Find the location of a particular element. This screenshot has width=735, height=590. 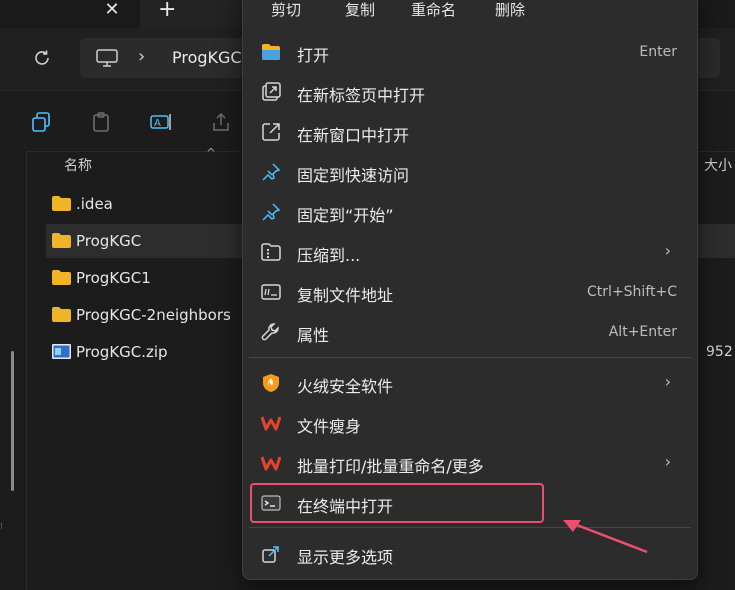

close-tab-button: ✕ is located at coordinates (112, 11).